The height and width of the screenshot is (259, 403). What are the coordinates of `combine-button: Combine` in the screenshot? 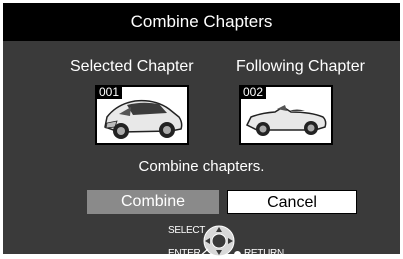 It's located at (153, 202).